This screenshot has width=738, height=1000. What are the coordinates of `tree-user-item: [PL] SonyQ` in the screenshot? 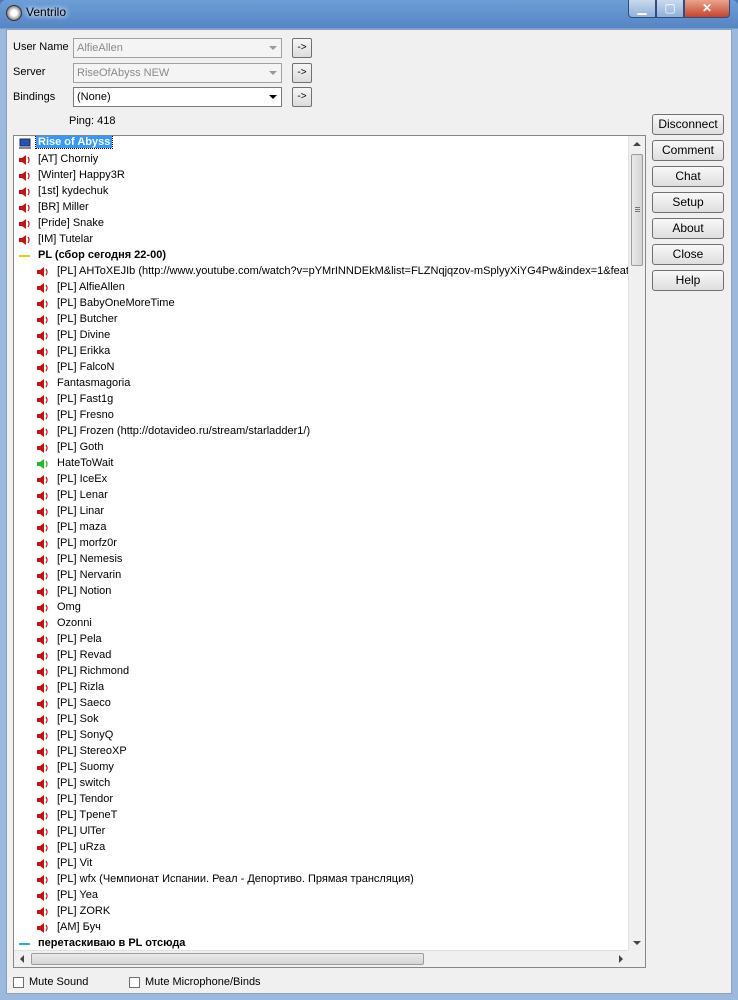 It's located at (321, 736).